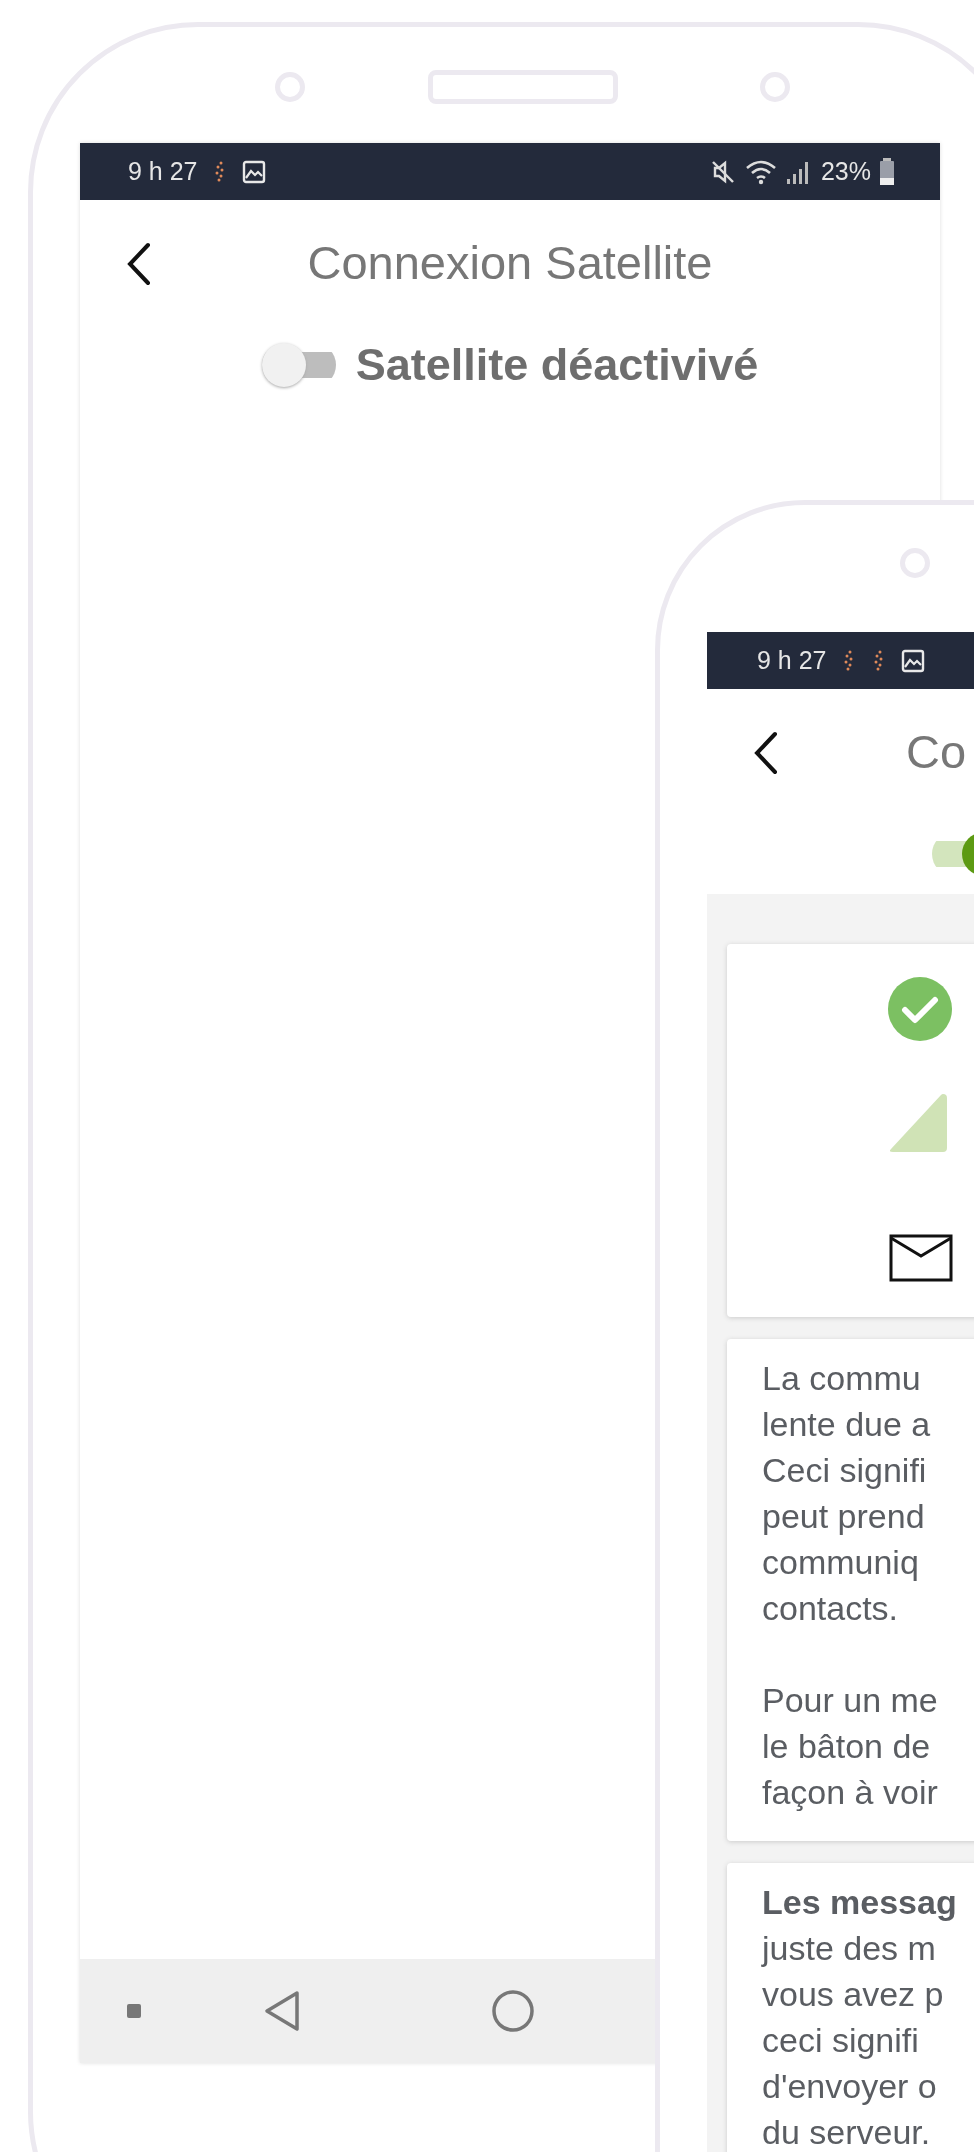 This screenshot has height=2152, width=974. Describe the element at coordinates (760, 171) in the screenshot. I see `wifi-icon` at that location.